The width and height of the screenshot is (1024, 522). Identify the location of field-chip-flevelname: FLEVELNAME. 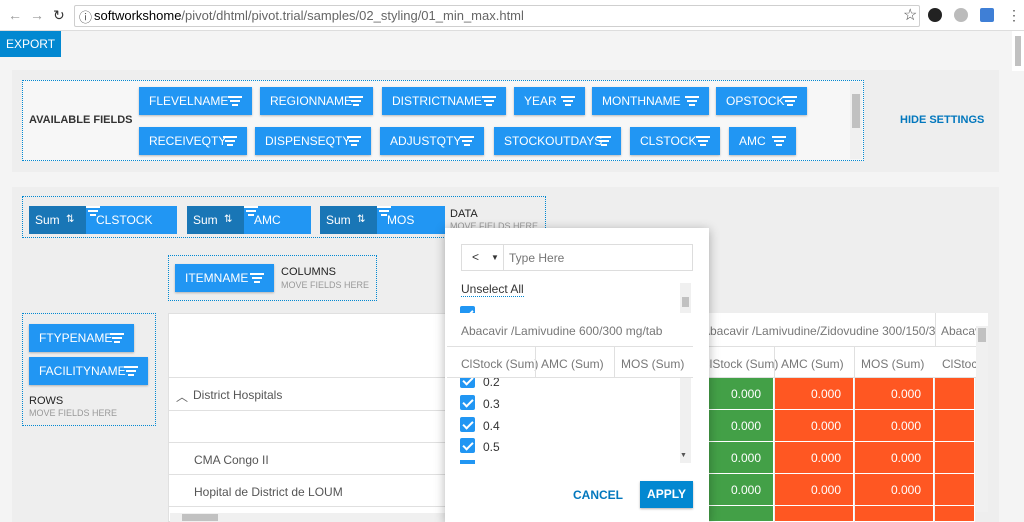
(195, 101).